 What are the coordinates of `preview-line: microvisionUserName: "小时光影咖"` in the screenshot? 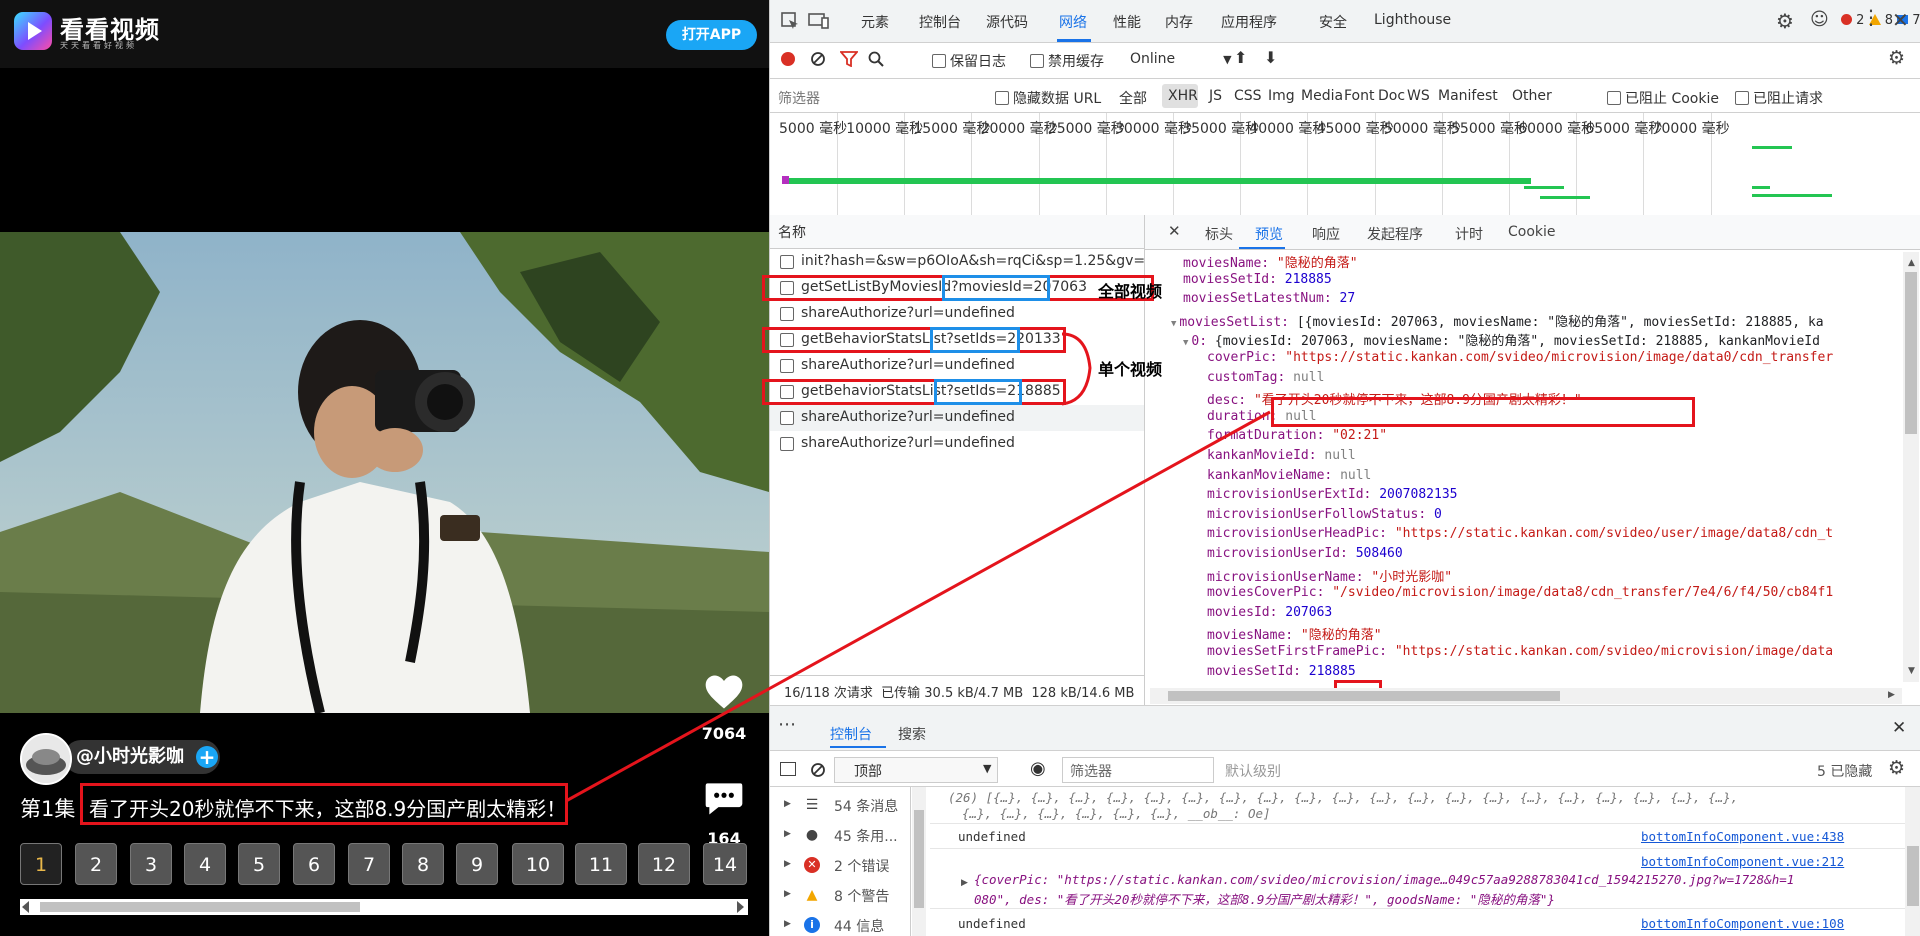 It's located at (1329, 575).